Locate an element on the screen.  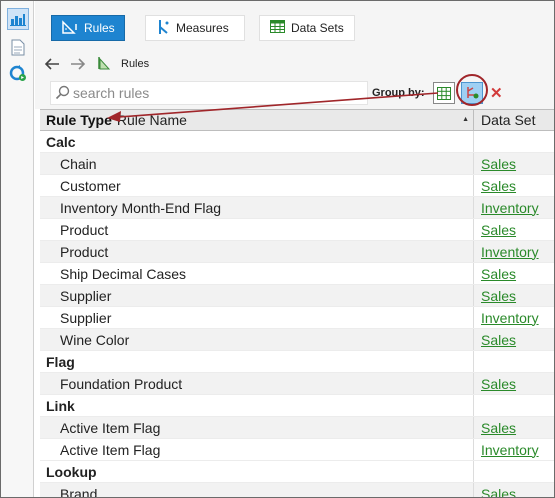
breadcrumb-label: Rules is located at coordinates (135, 64).